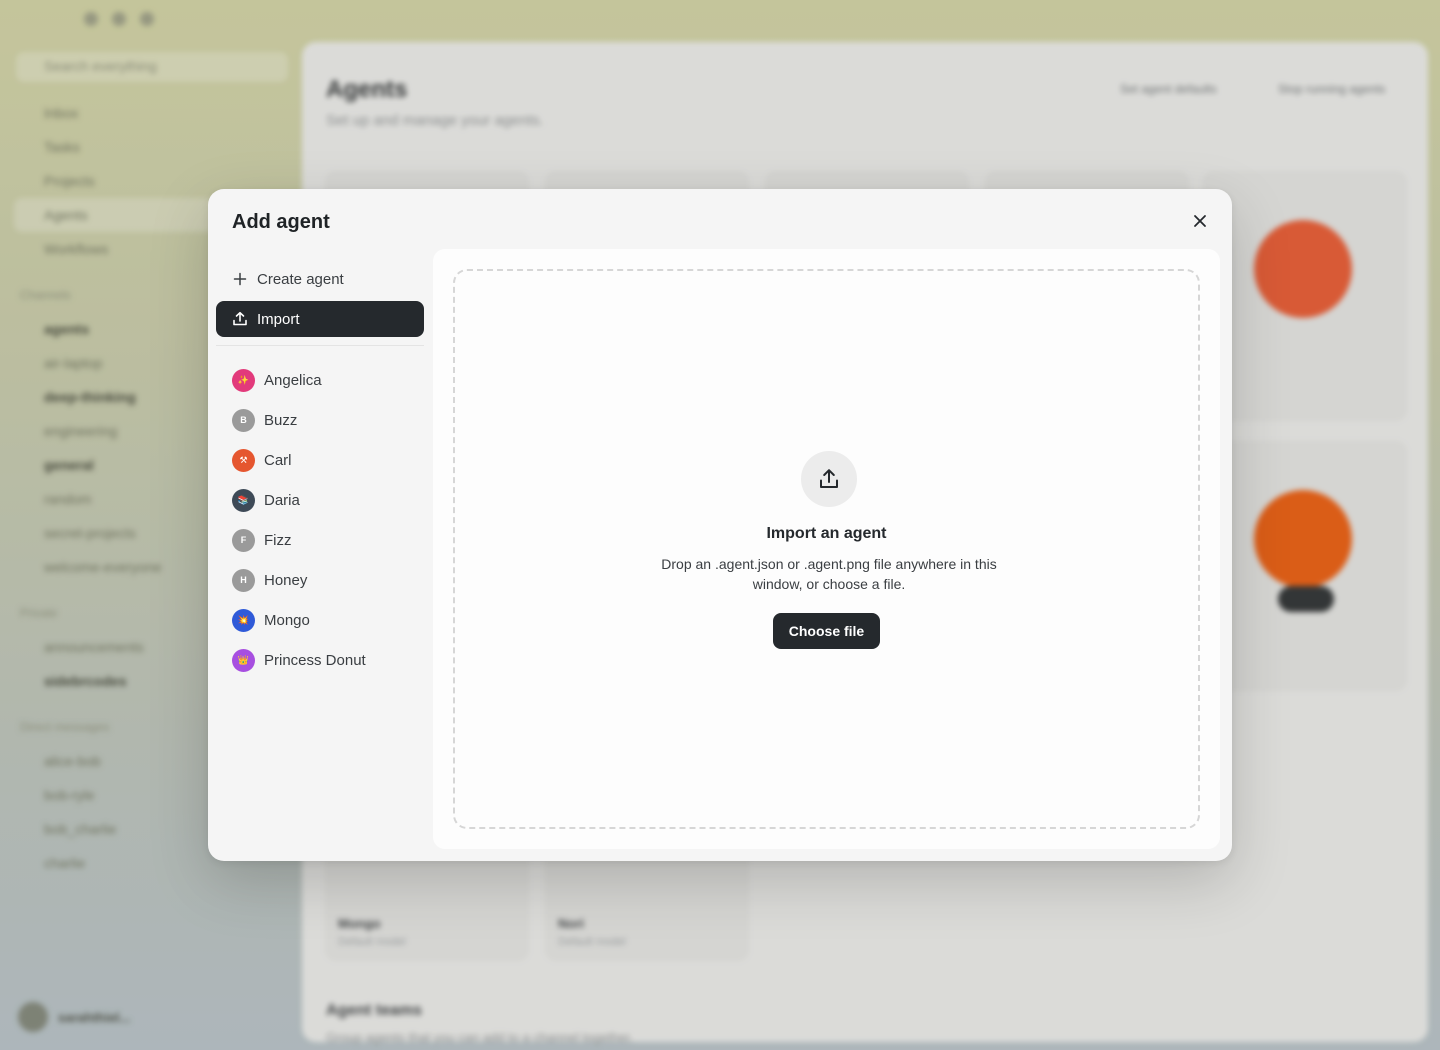  What do you see at coordinates (281, 420) in the screenshot?
I see `agent-name: Buzz` at bounding box center [281, 420].